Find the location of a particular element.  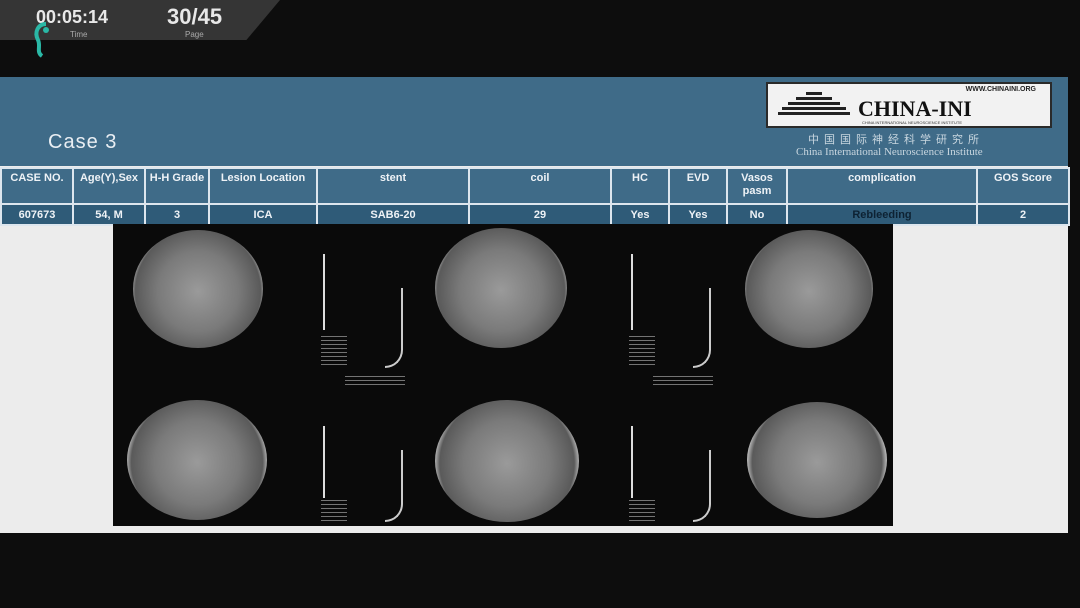

cell-age-sex: 54, M is located at coordinates (109, 214).